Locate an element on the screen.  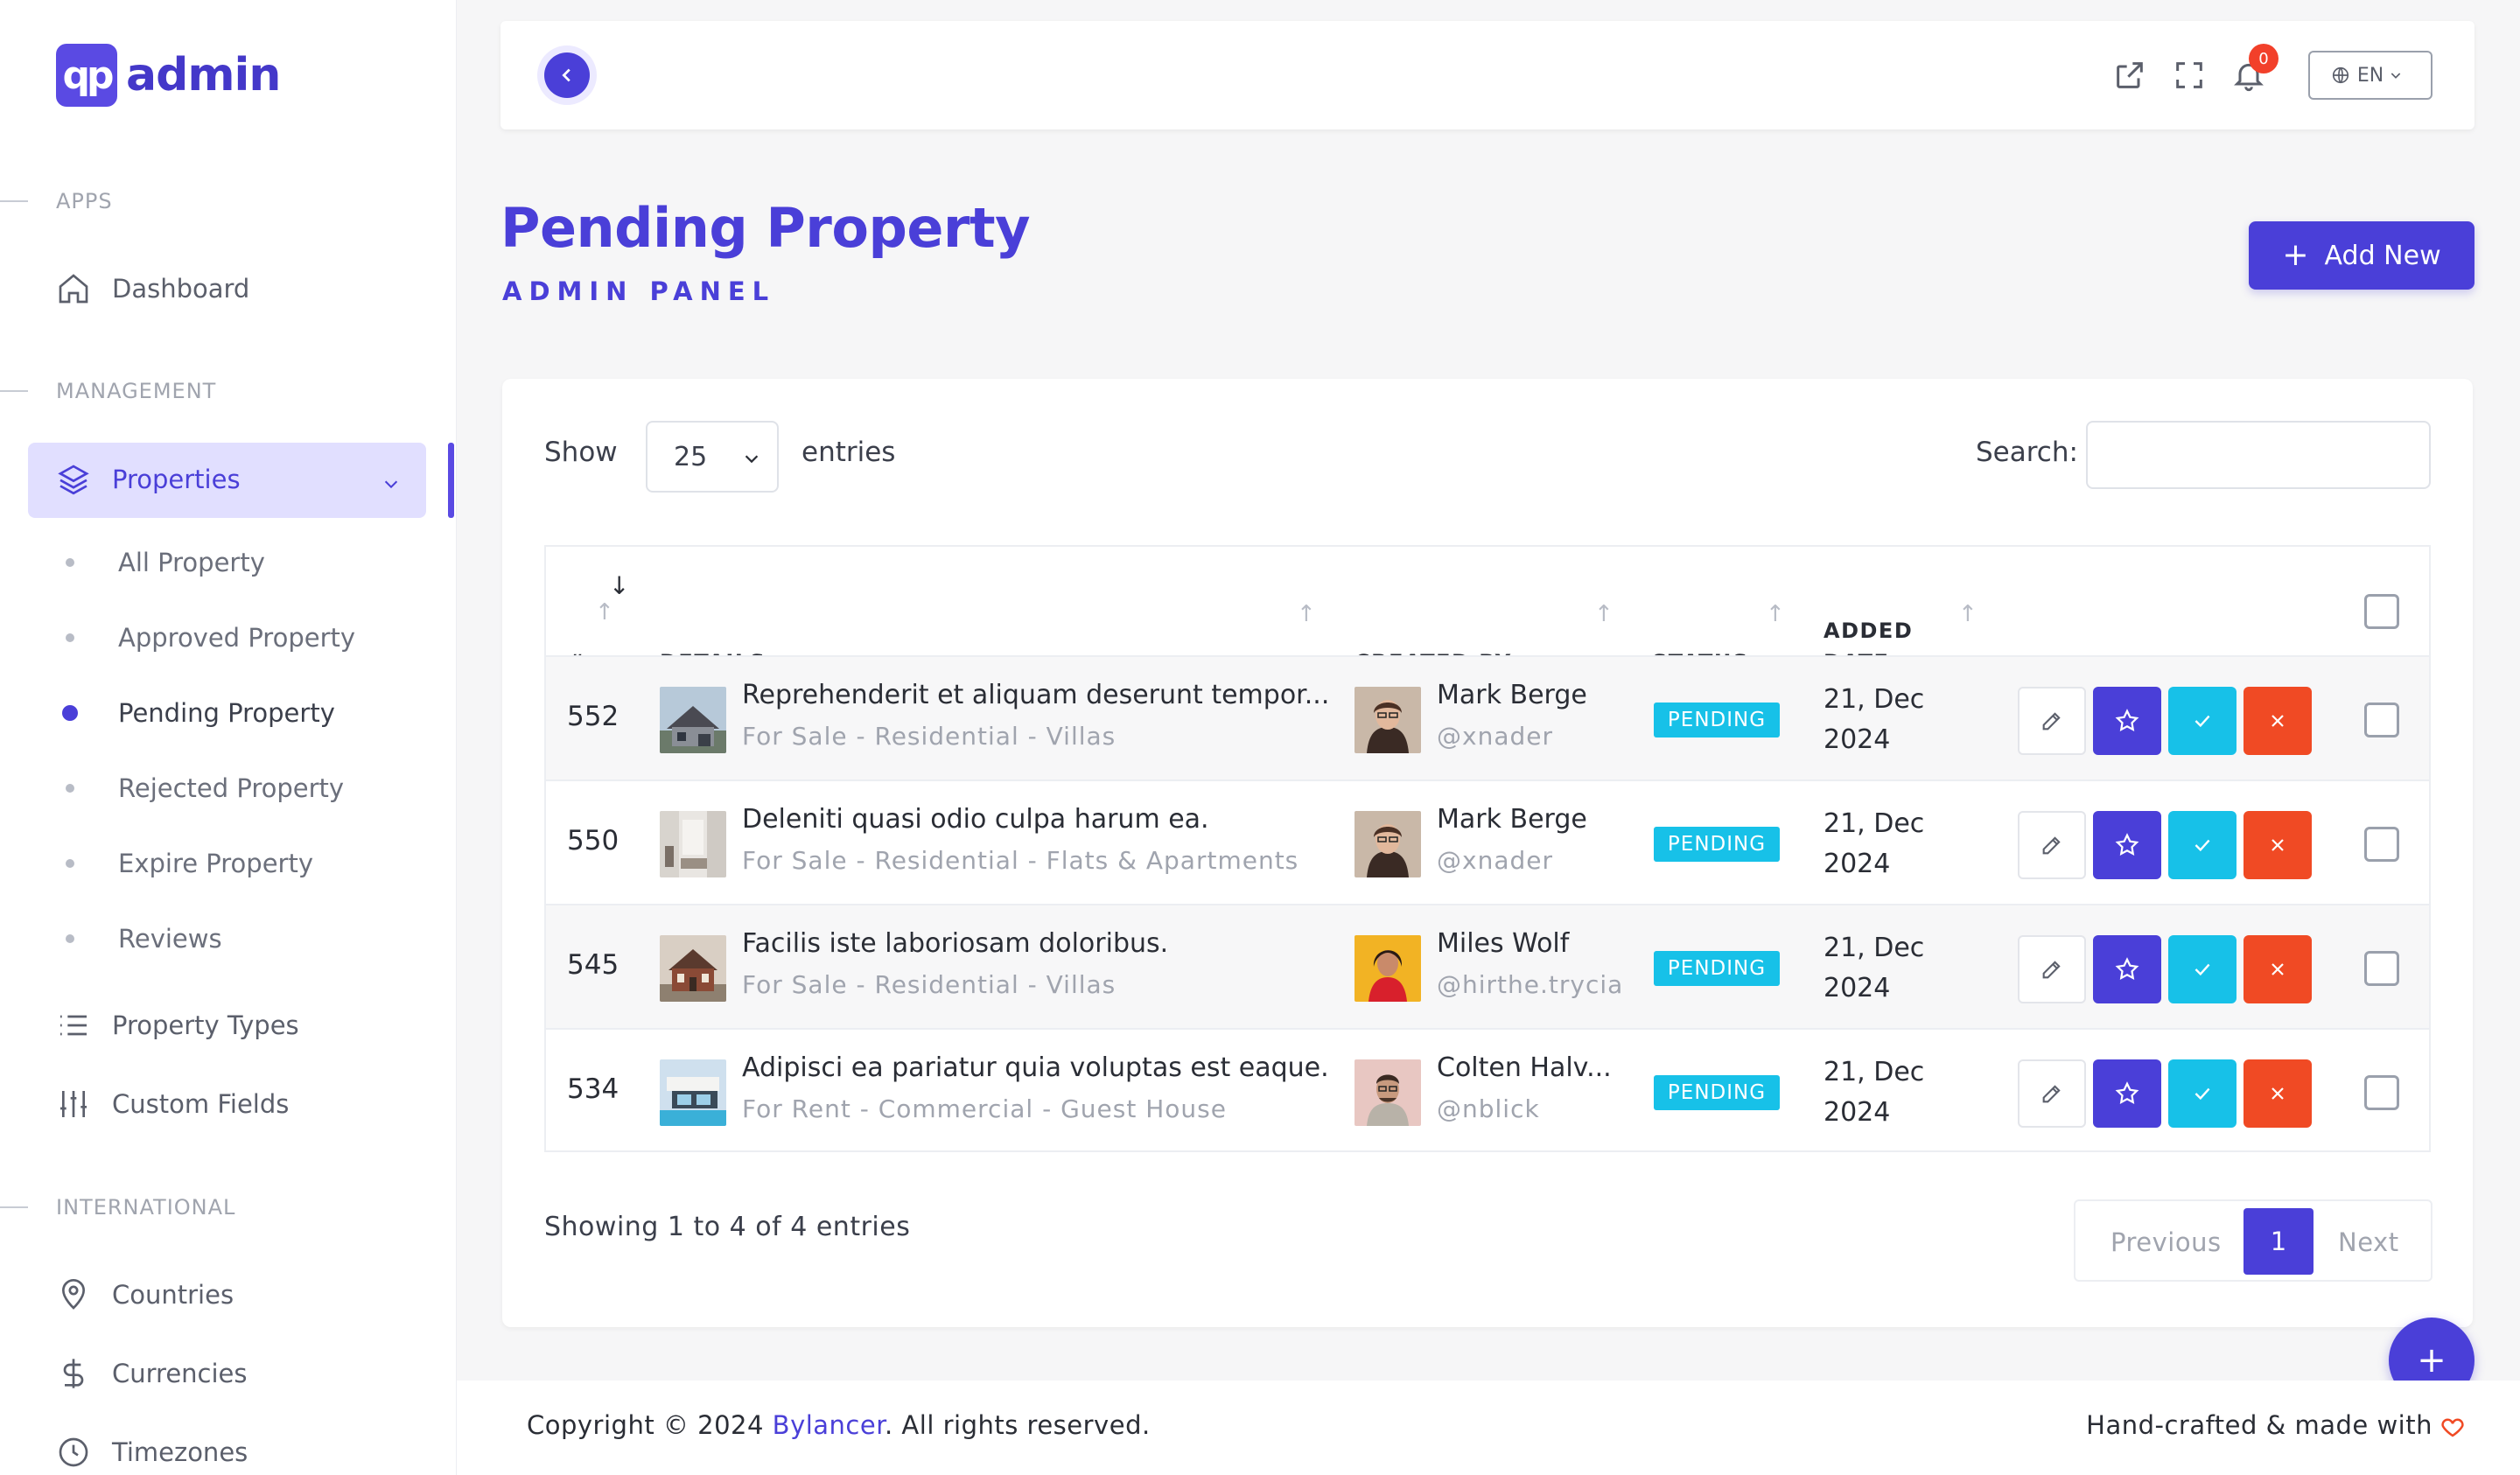
add-new-label: Add New is located at coordinates (2382, 255).